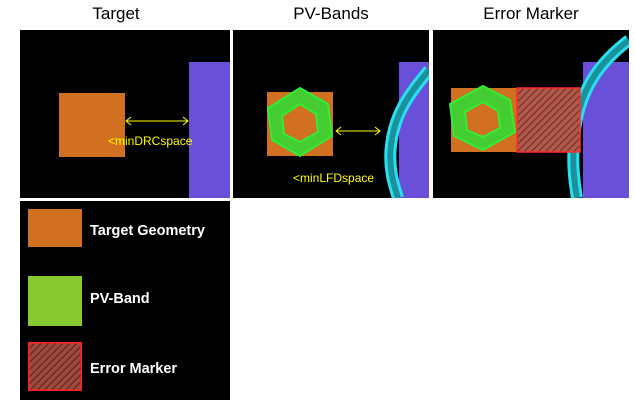 The image size is (635, 406). What do you see at coordinates (531, 13) in the screenshot?
I see `title-error-marker: Error Marker` at bounding box center [531, 13].